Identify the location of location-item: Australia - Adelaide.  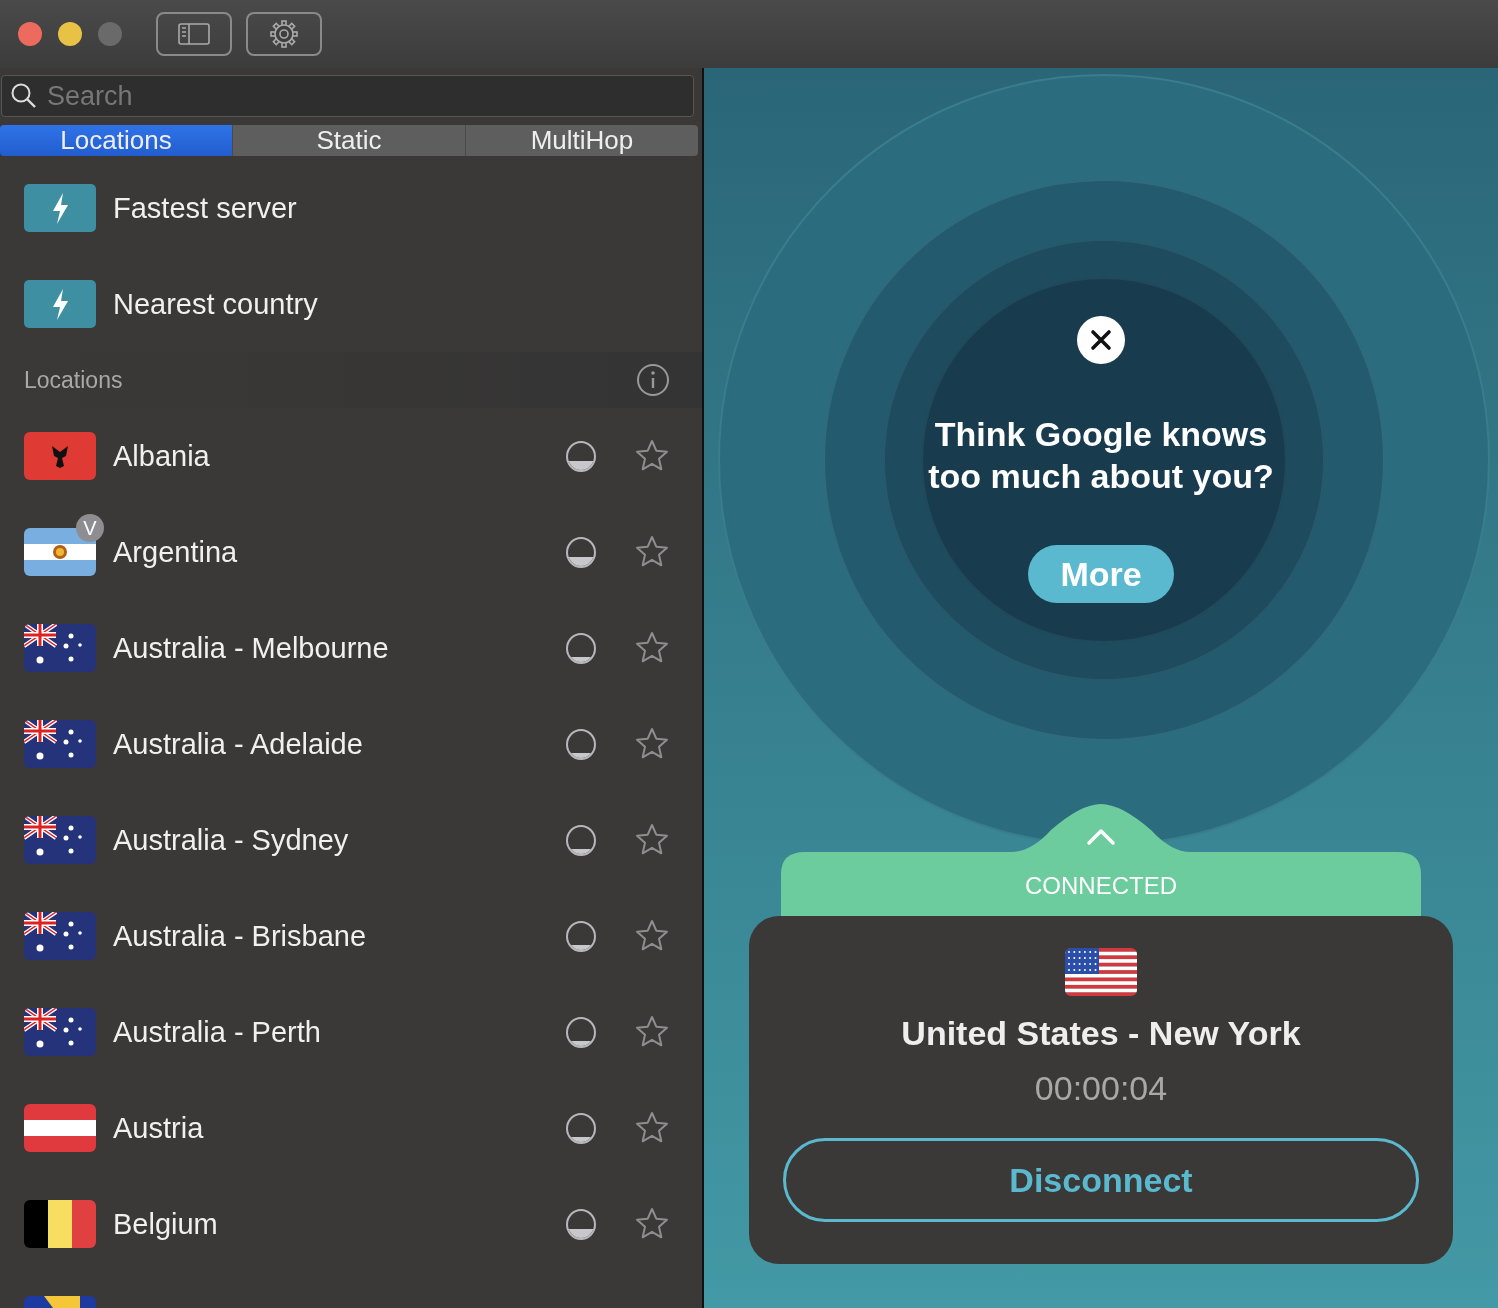
(351, 744).